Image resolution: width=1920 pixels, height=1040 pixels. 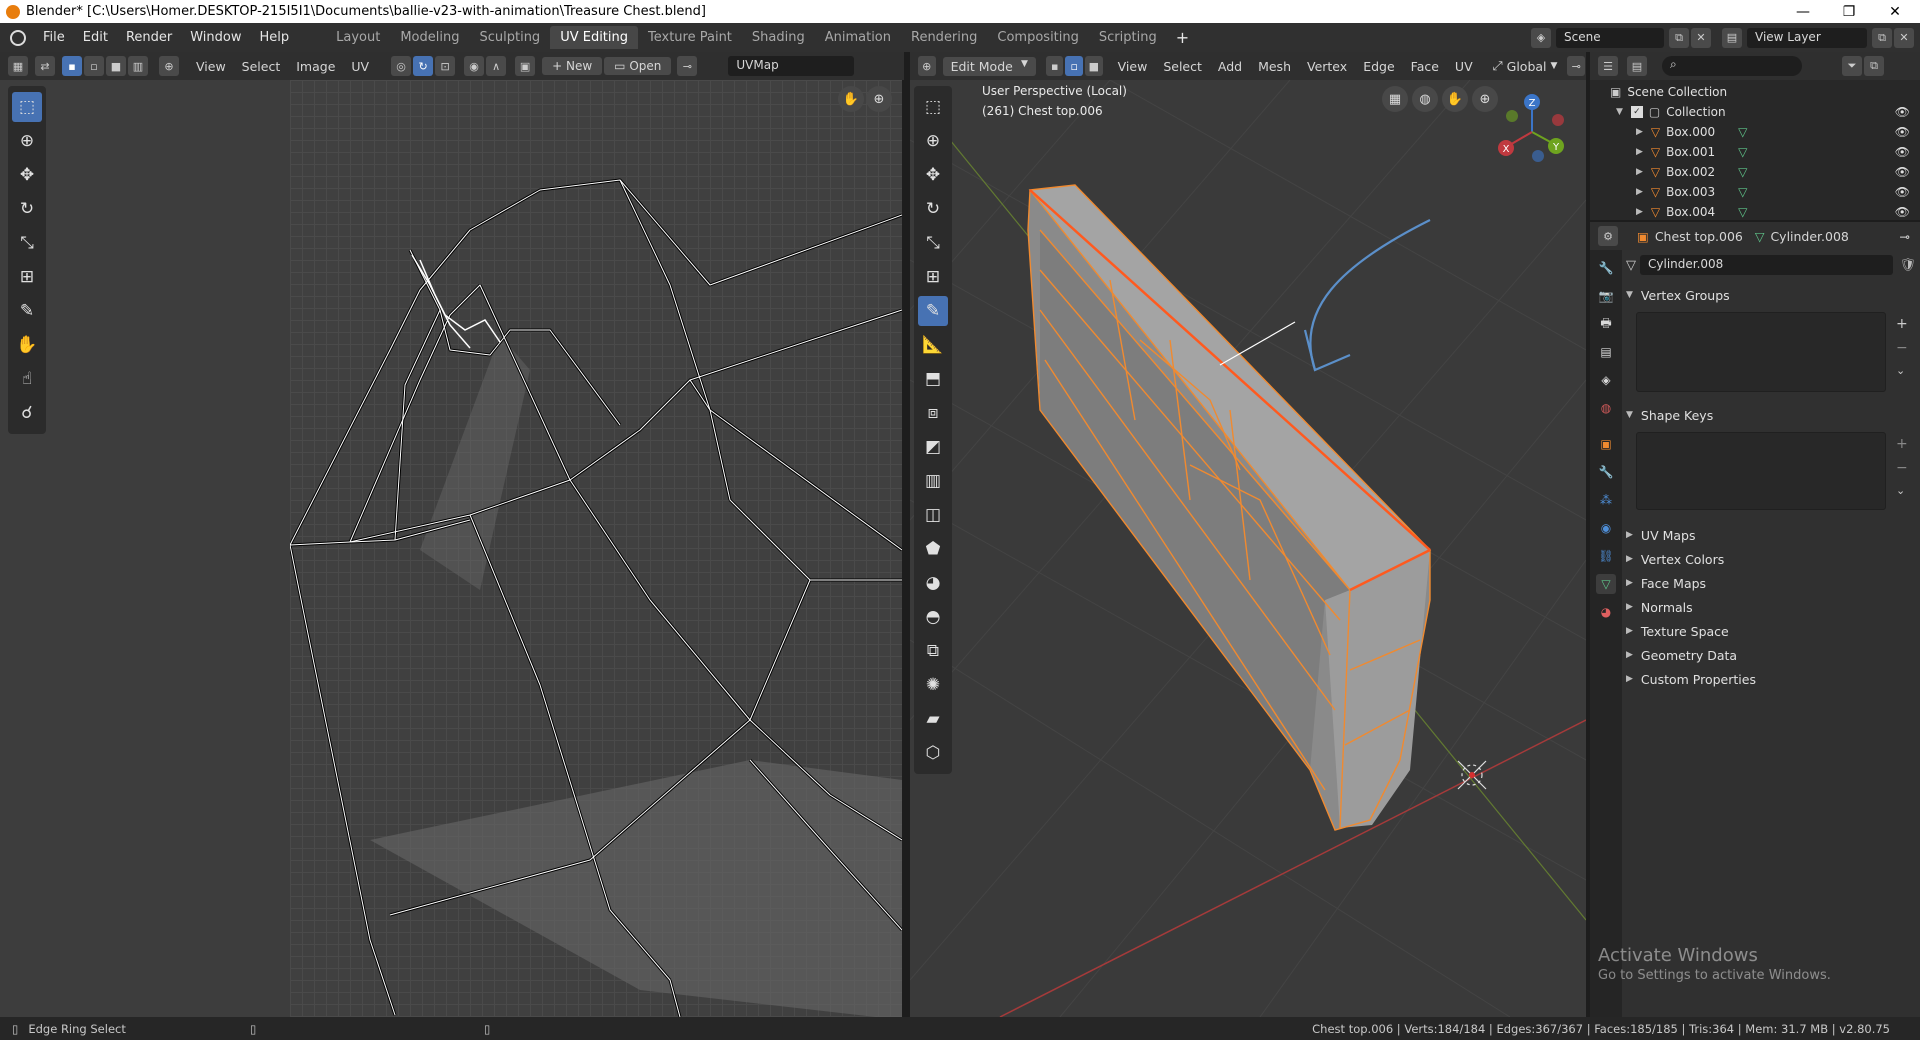 I want to click on loop-cut-tool-icon: ▥, so click(x=933, y=481).